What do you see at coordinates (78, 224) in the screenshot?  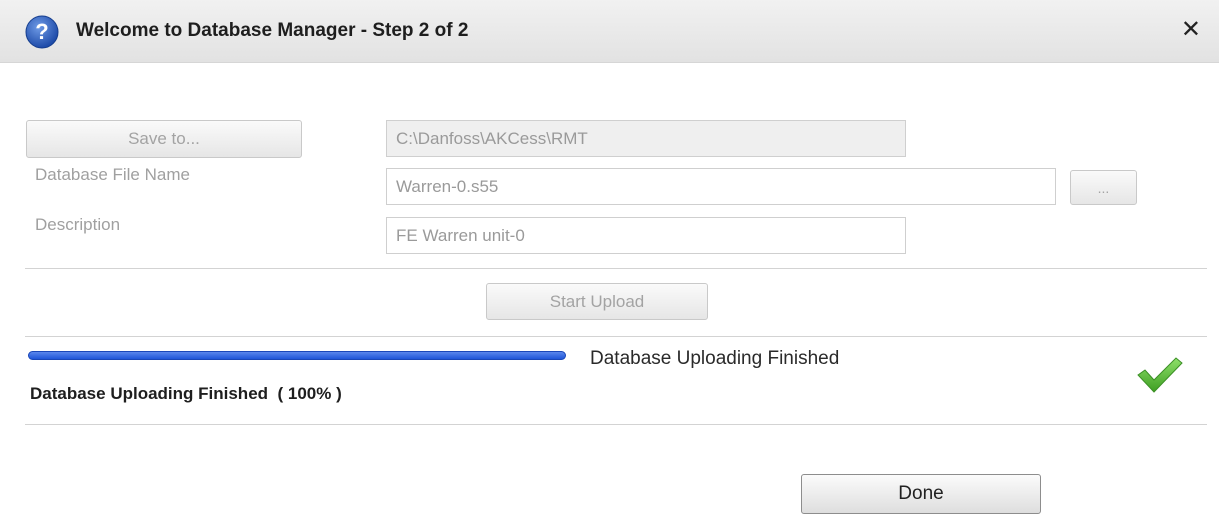 I see `description-label: Description` at bounding box center [78, 224].